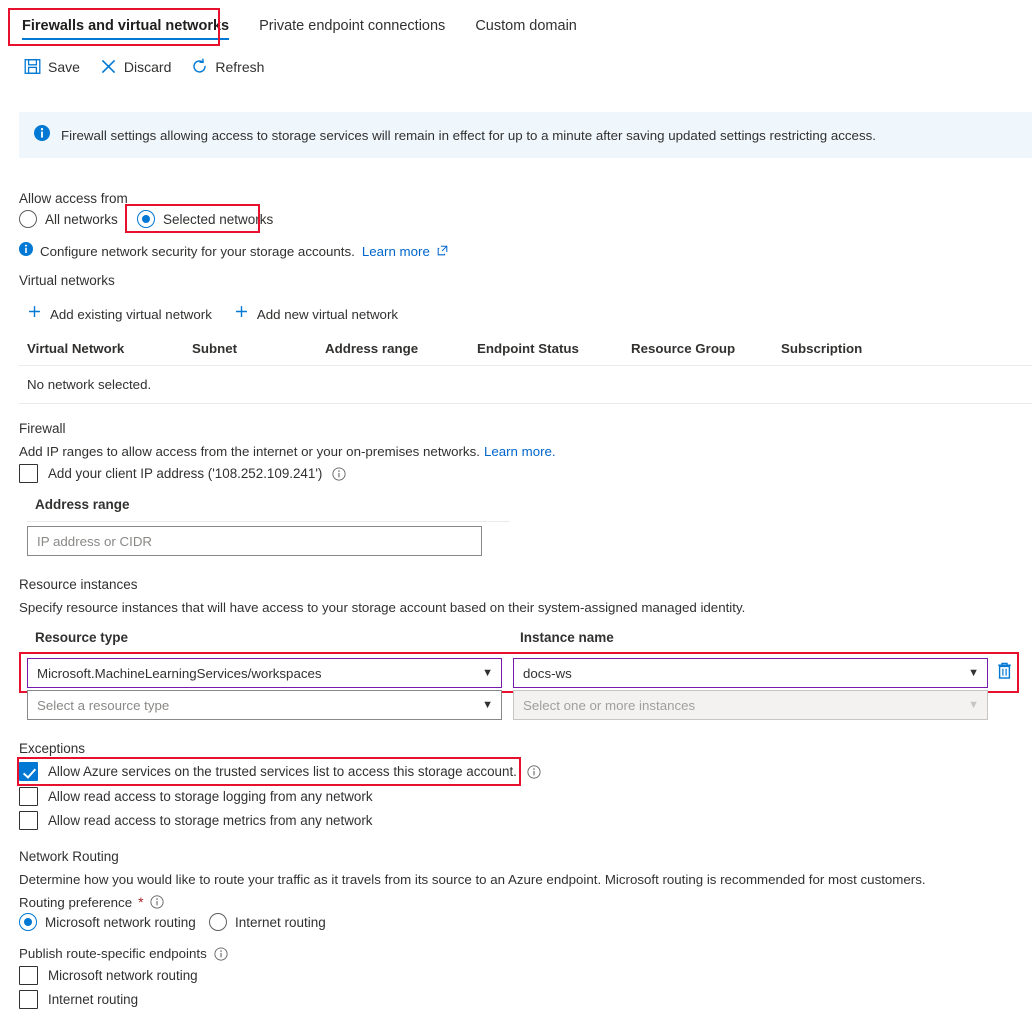 This screenshot has height=1027, width=1032. I want to click on close-icon, so click(108, 66).